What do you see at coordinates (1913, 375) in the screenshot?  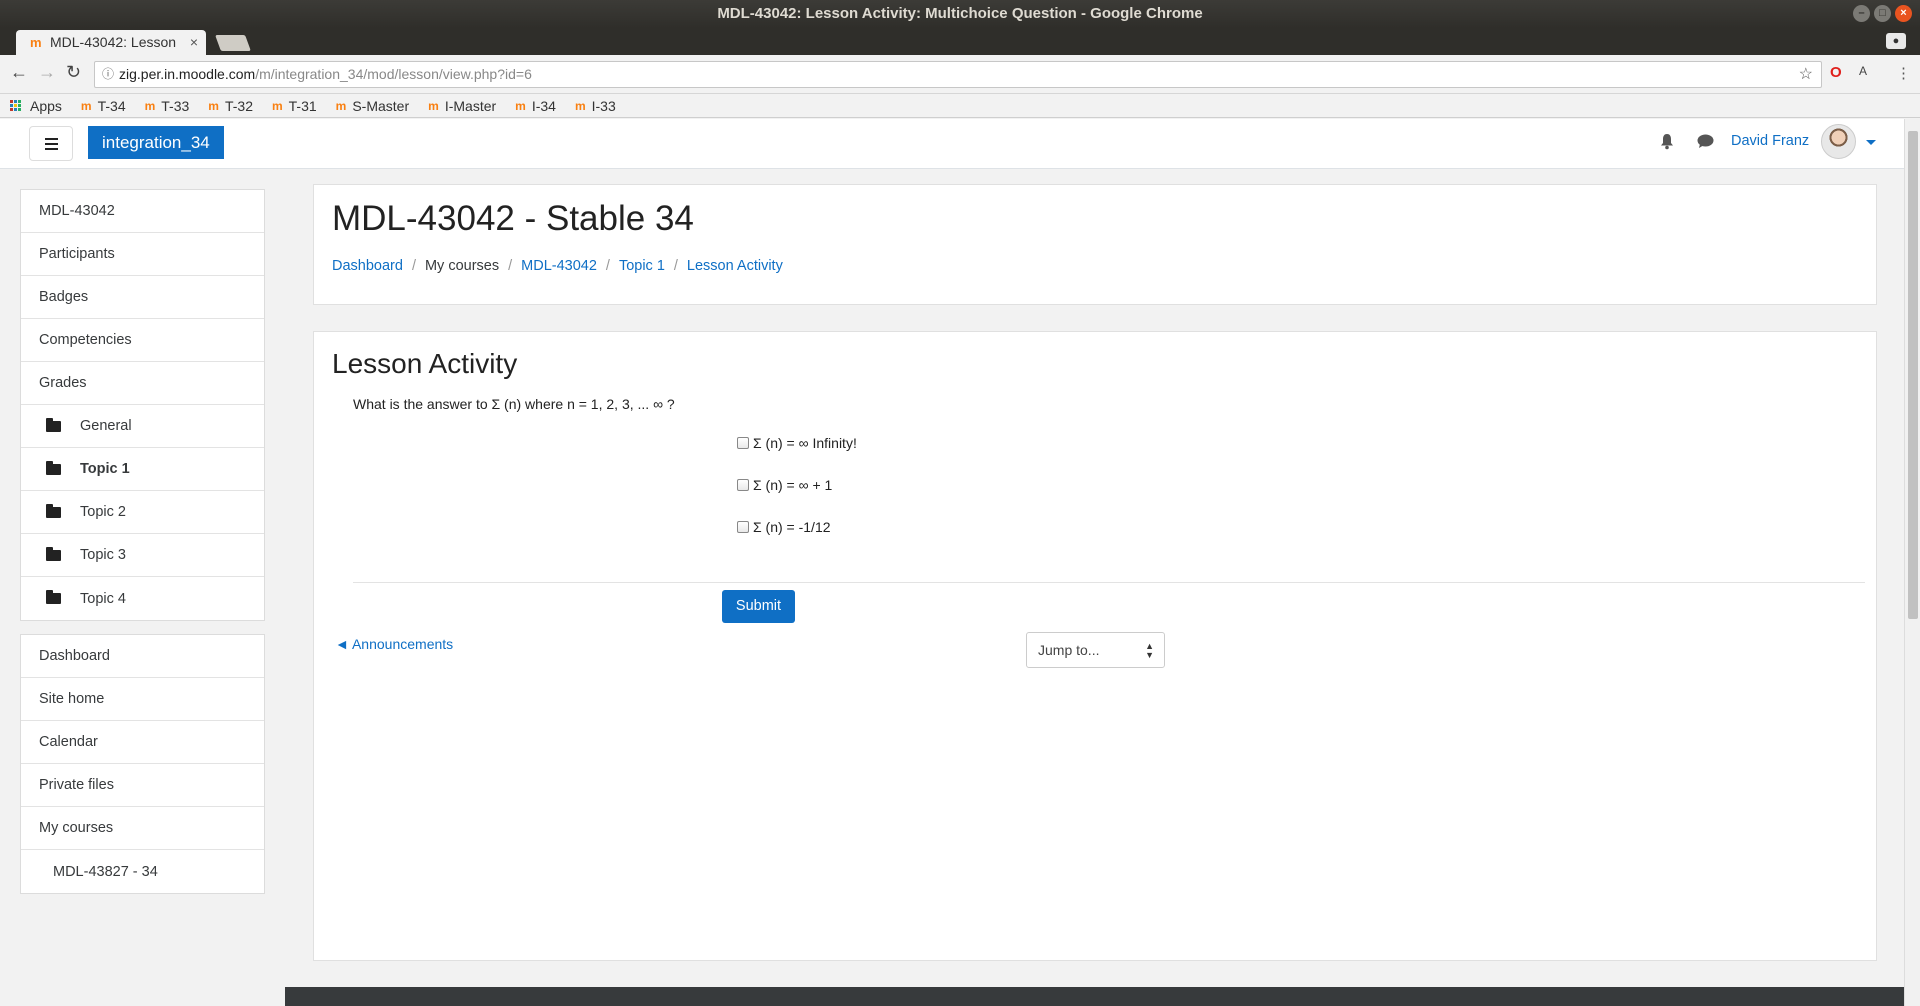 I see `scrollbar-thumb` at bounding box center [1913, 375].